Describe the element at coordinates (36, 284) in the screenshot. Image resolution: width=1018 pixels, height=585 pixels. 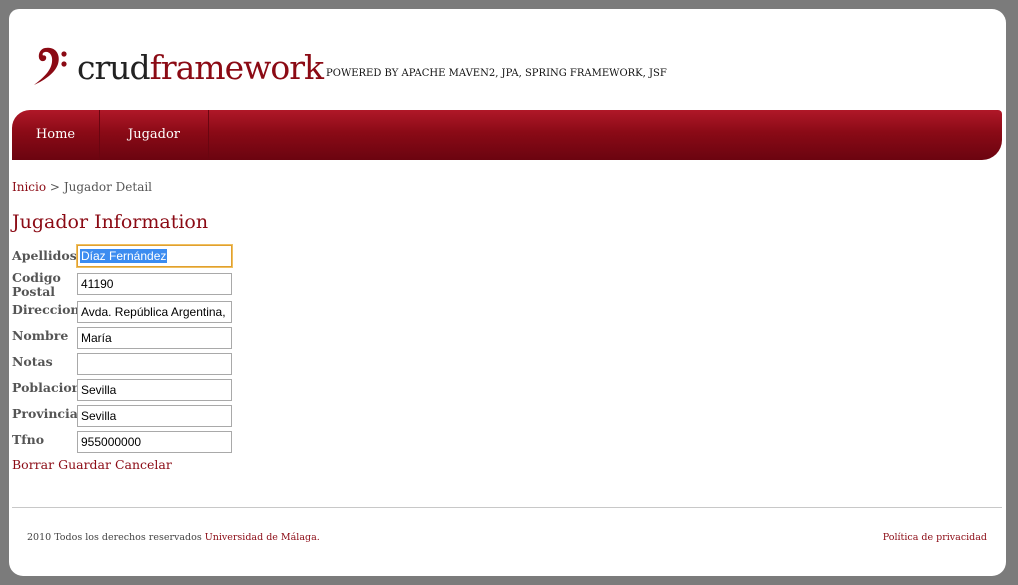
I see `label-codigo-postal: Codigo Postal` at that location.